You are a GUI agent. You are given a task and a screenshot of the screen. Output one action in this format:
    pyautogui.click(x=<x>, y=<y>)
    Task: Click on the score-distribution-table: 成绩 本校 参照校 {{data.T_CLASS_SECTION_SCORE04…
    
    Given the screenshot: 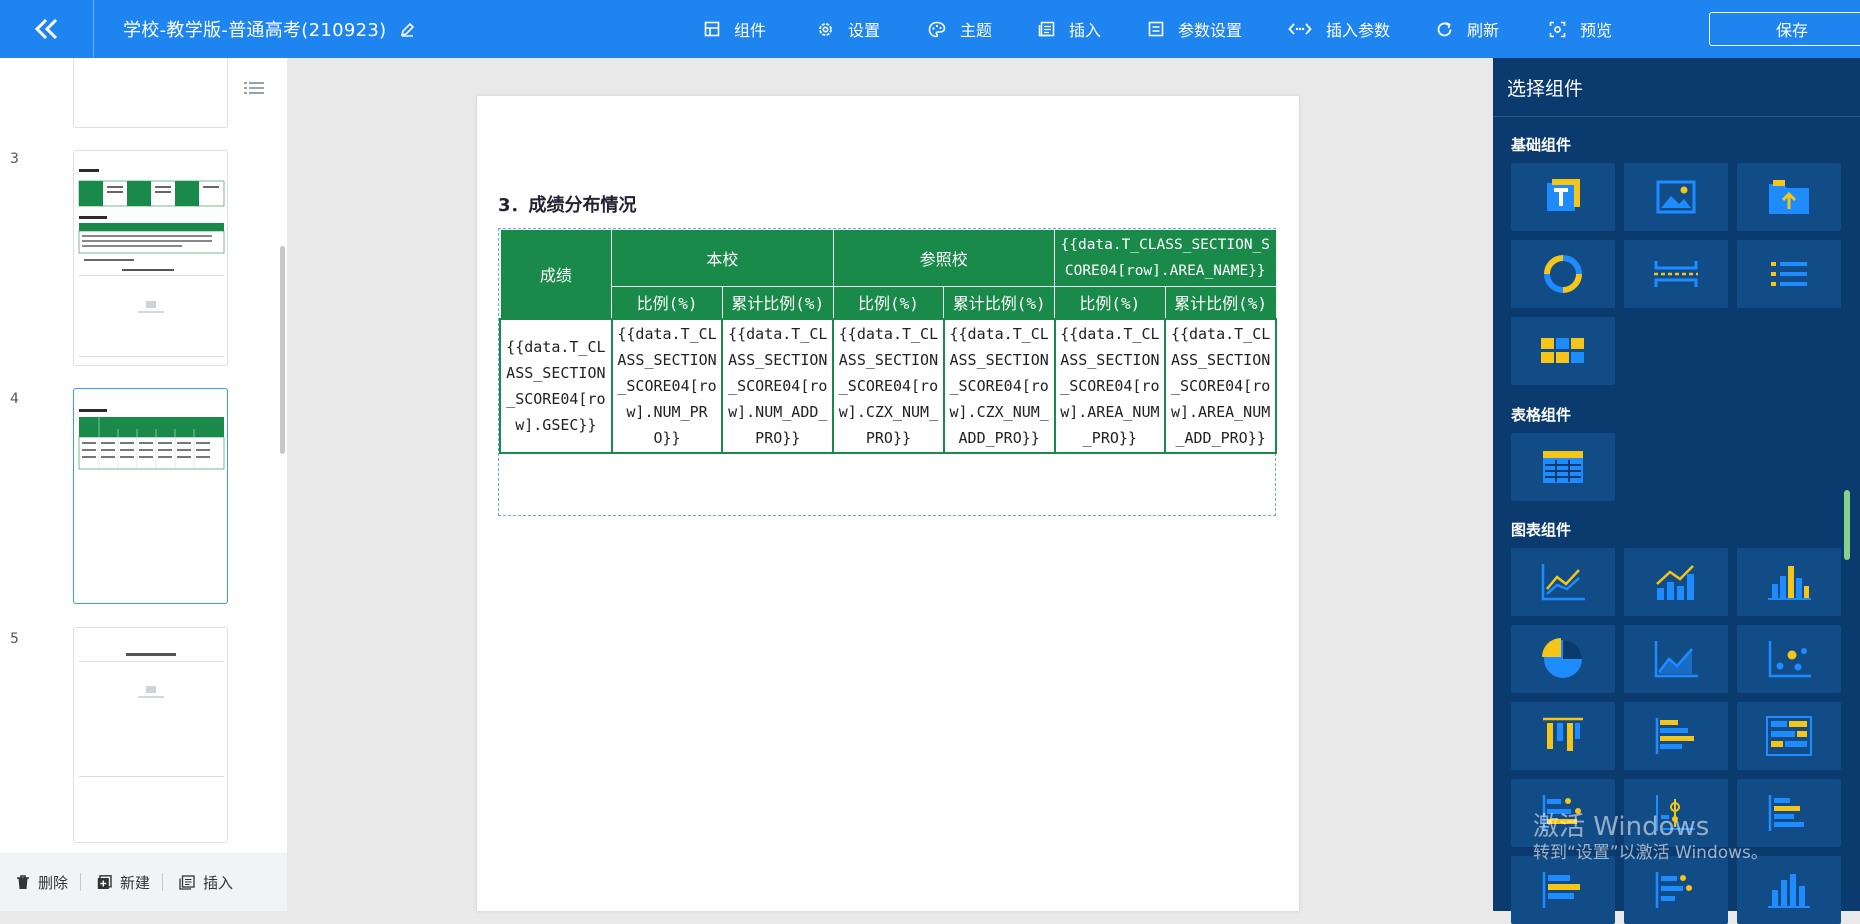 What is the action you would take?
    pyautogui.click(x=888, y=341)
    